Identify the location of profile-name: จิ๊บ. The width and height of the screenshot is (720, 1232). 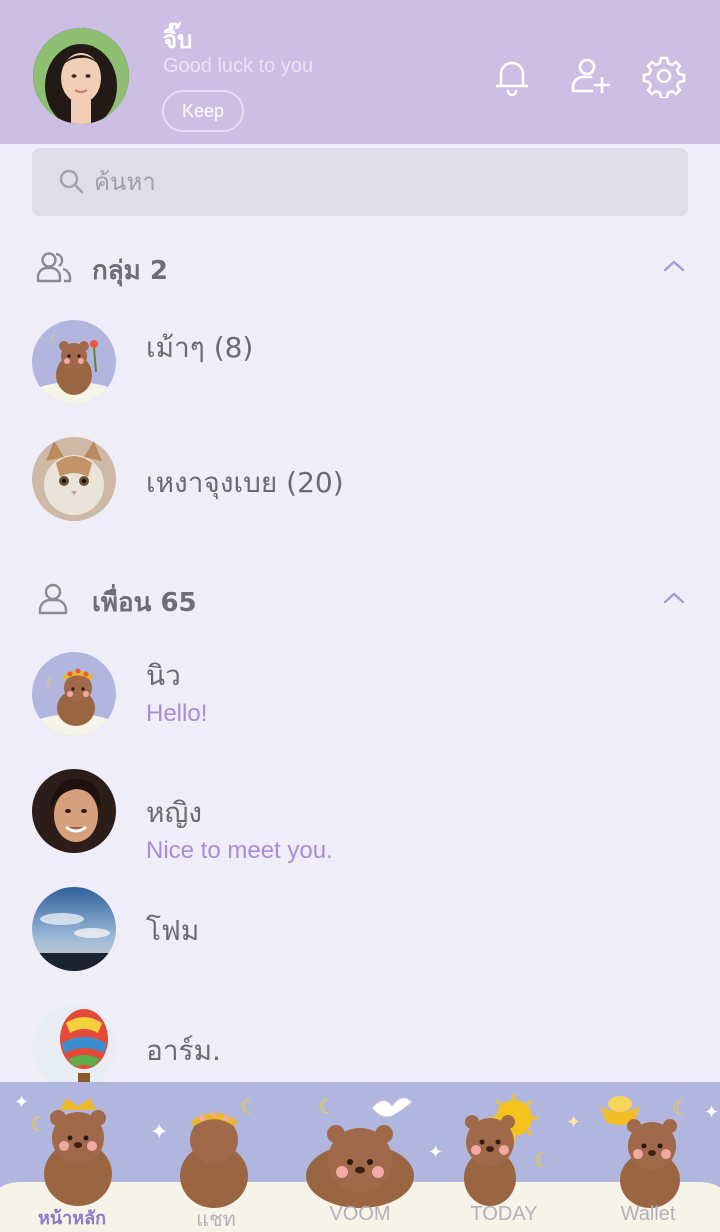
(178, 40).